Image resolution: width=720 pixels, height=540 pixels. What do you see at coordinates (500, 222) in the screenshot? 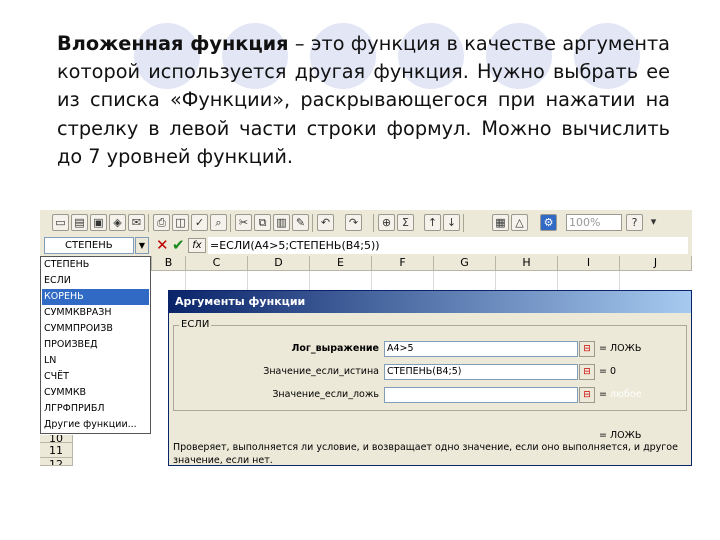
I see `chart-wizard-icon: ▦` at bounding box center [500, 222].